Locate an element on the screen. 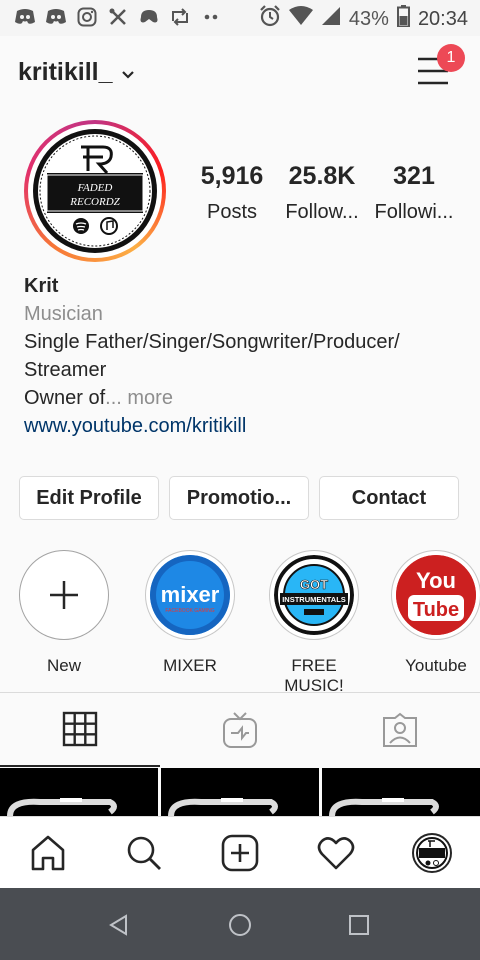  free-music-cover: GOT INSTRUMENTALS is located at coordinates (314, 595).